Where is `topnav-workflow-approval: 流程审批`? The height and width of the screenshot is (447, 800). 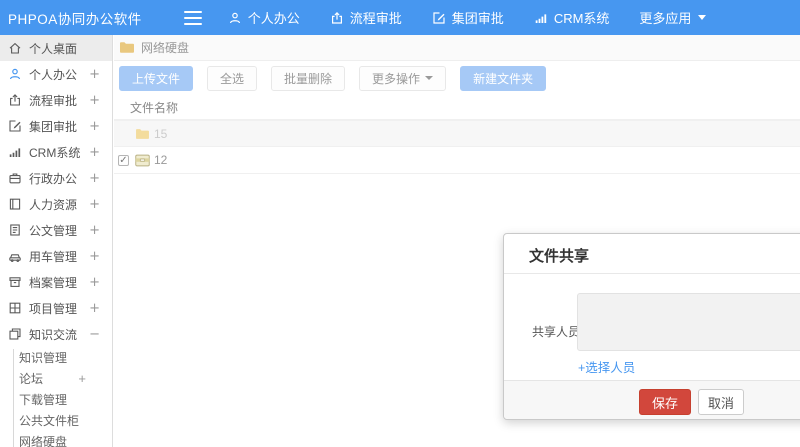
topnav-workflow-approval: 流程审批 is located at coordinates (366, 17).